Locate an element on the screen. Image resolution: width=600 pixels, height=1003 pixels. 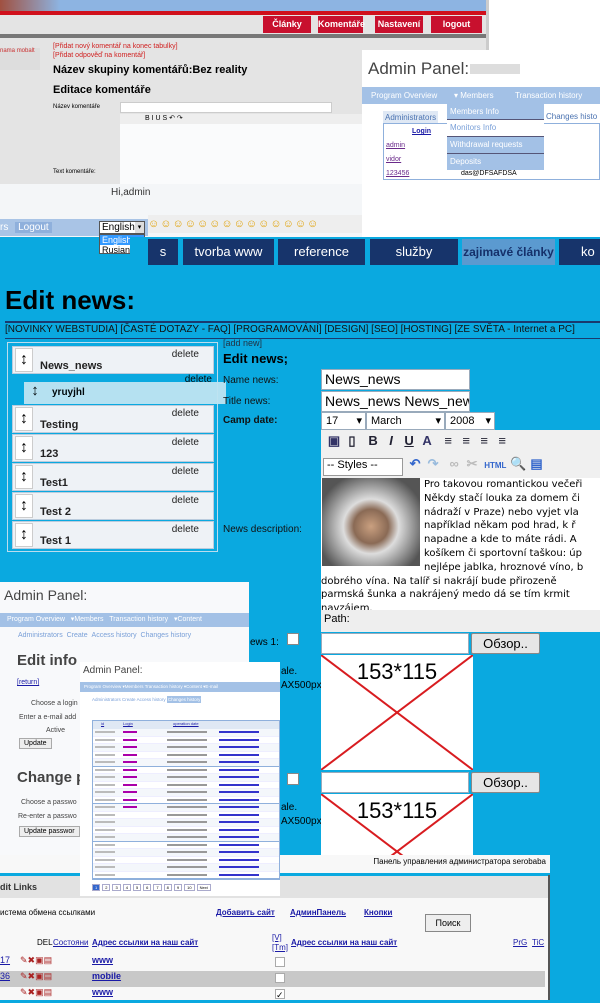
search-button: Поиск is located at coordinates (448, 923).